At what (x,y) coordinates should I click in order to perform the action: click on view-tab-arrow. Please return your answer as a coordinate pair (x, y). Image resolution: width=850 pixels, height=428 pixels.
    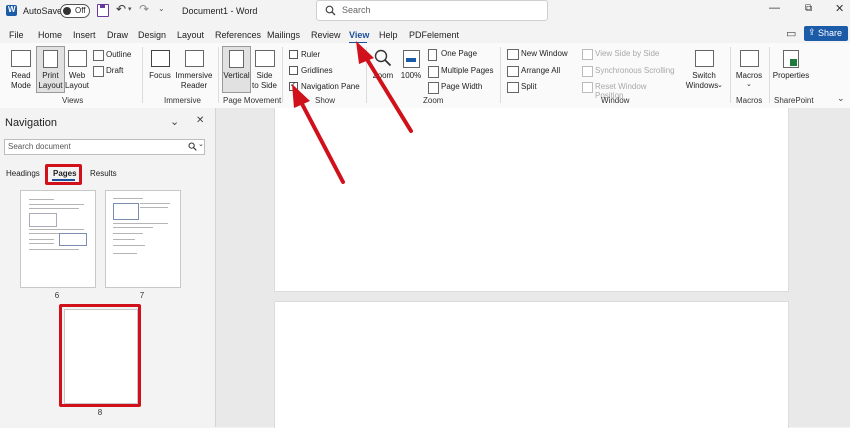
    Looking at the image, I should click on (388, 93).